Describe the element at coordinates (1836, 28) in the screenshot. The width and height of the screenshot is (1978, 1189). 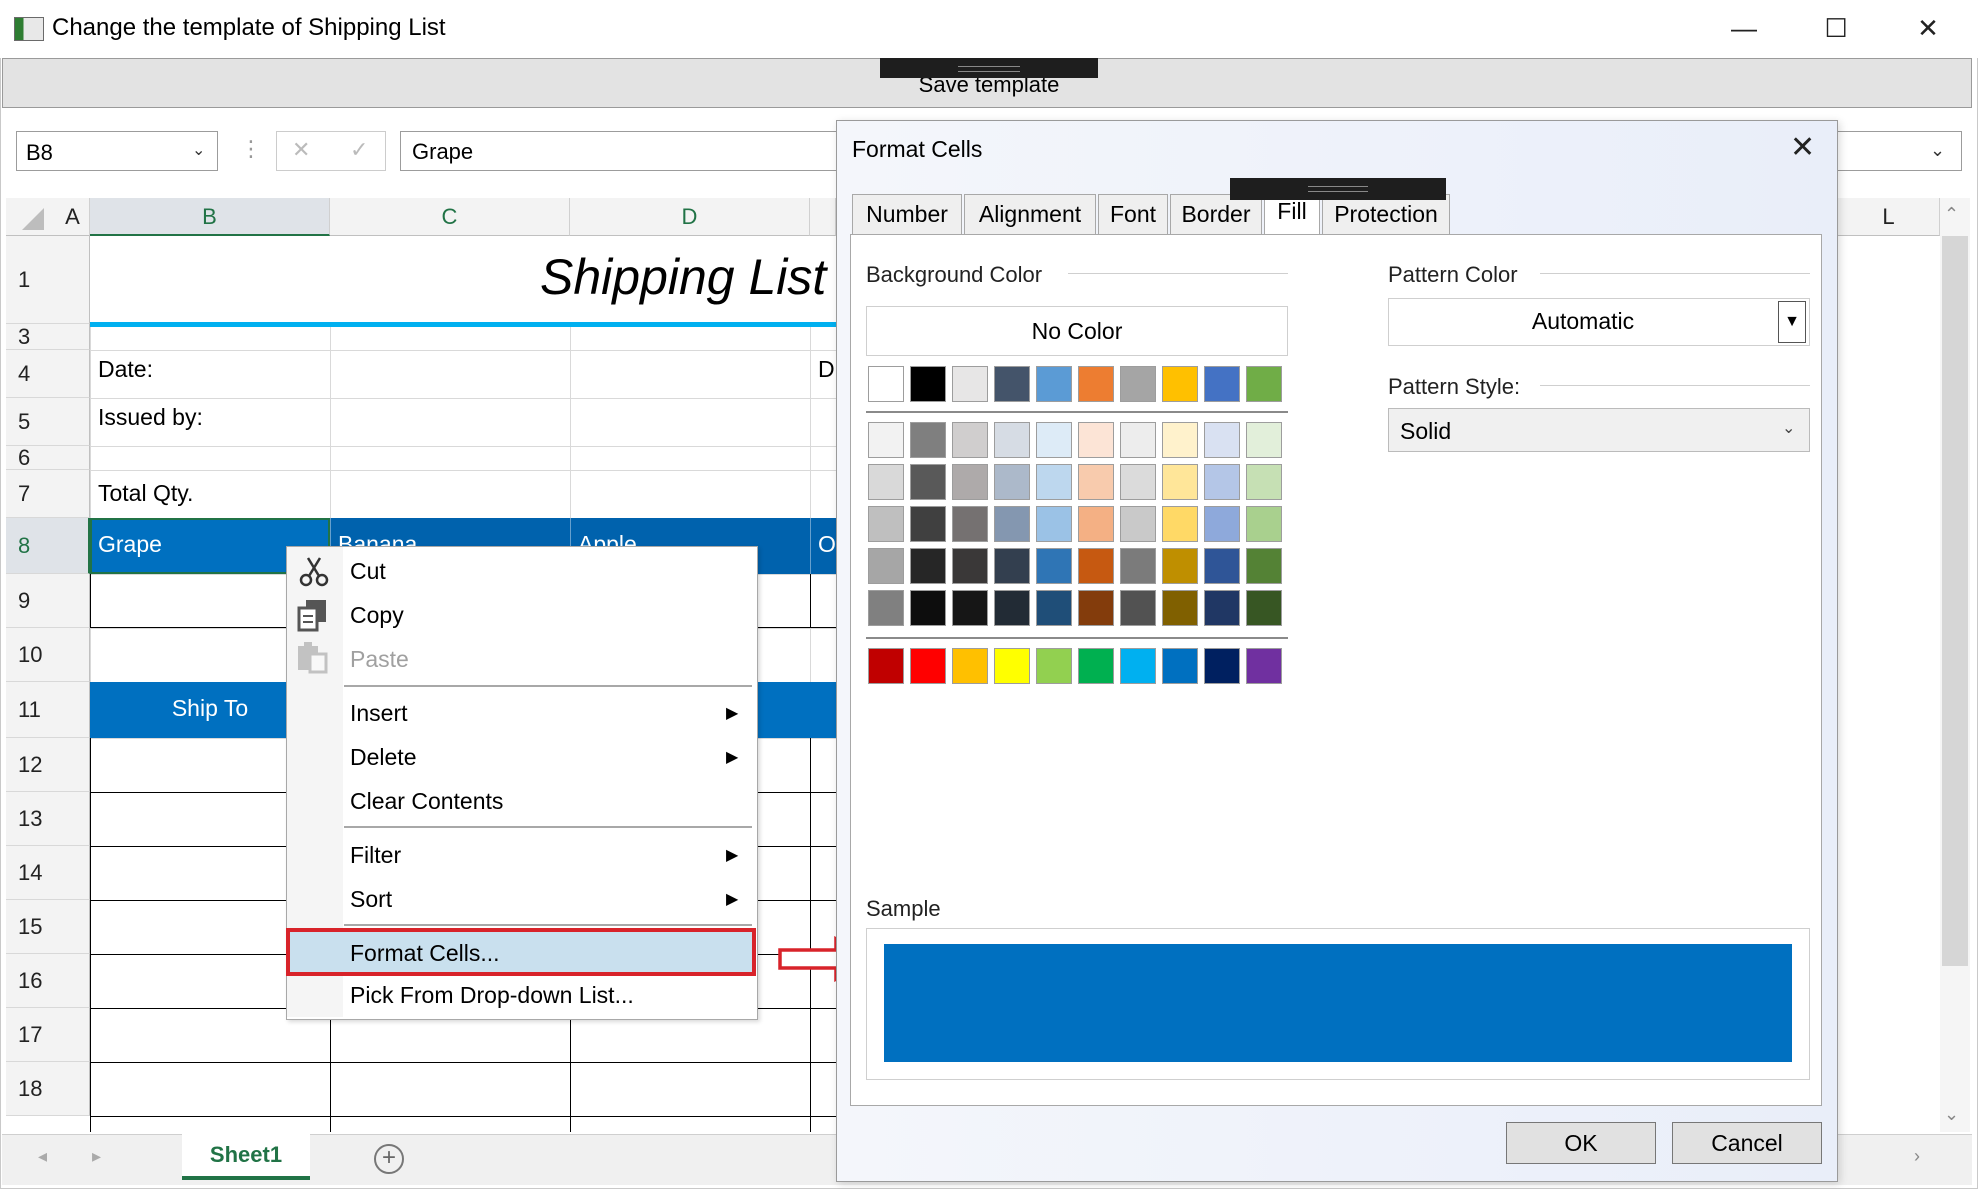
I see `maximize-button: ☐` at that location.